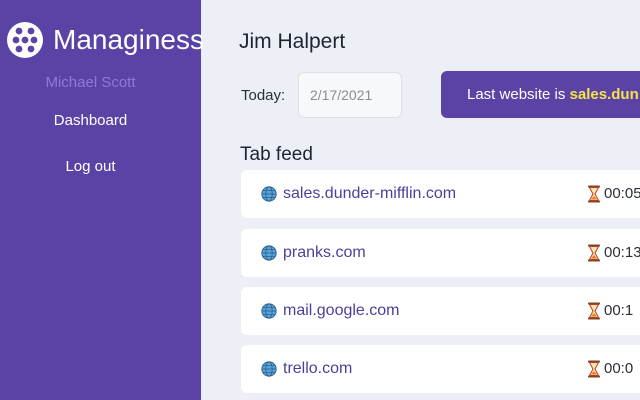  I want to click on site-link: sales.dunder-mifflin.com, so click(369, 194).